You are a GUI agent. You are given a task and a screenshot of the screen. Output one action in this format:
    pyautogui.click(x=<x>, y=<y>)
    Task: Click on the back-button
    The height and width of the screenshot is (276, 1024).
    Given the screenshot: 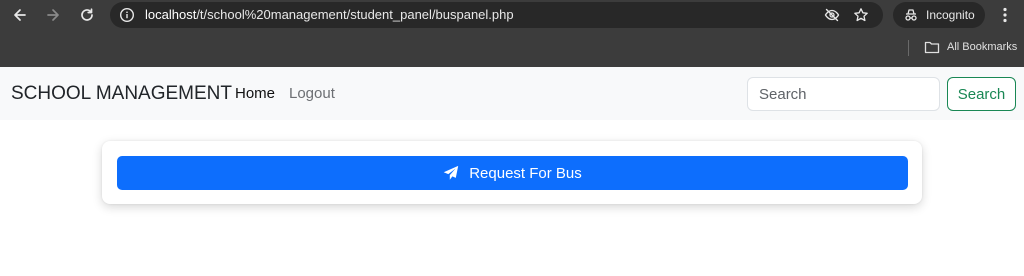 What is the action you would take?
    pyautogui.click(x=20, y=15)
    